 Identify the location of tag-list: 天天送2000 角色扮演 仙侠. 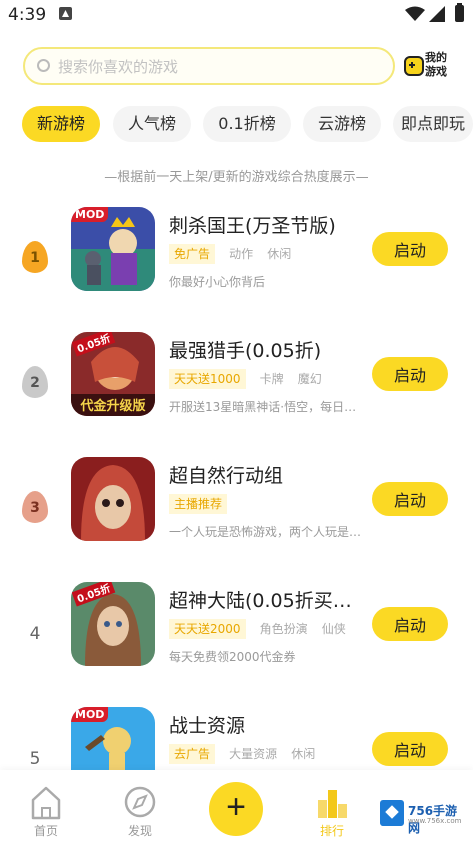
(262, 629).